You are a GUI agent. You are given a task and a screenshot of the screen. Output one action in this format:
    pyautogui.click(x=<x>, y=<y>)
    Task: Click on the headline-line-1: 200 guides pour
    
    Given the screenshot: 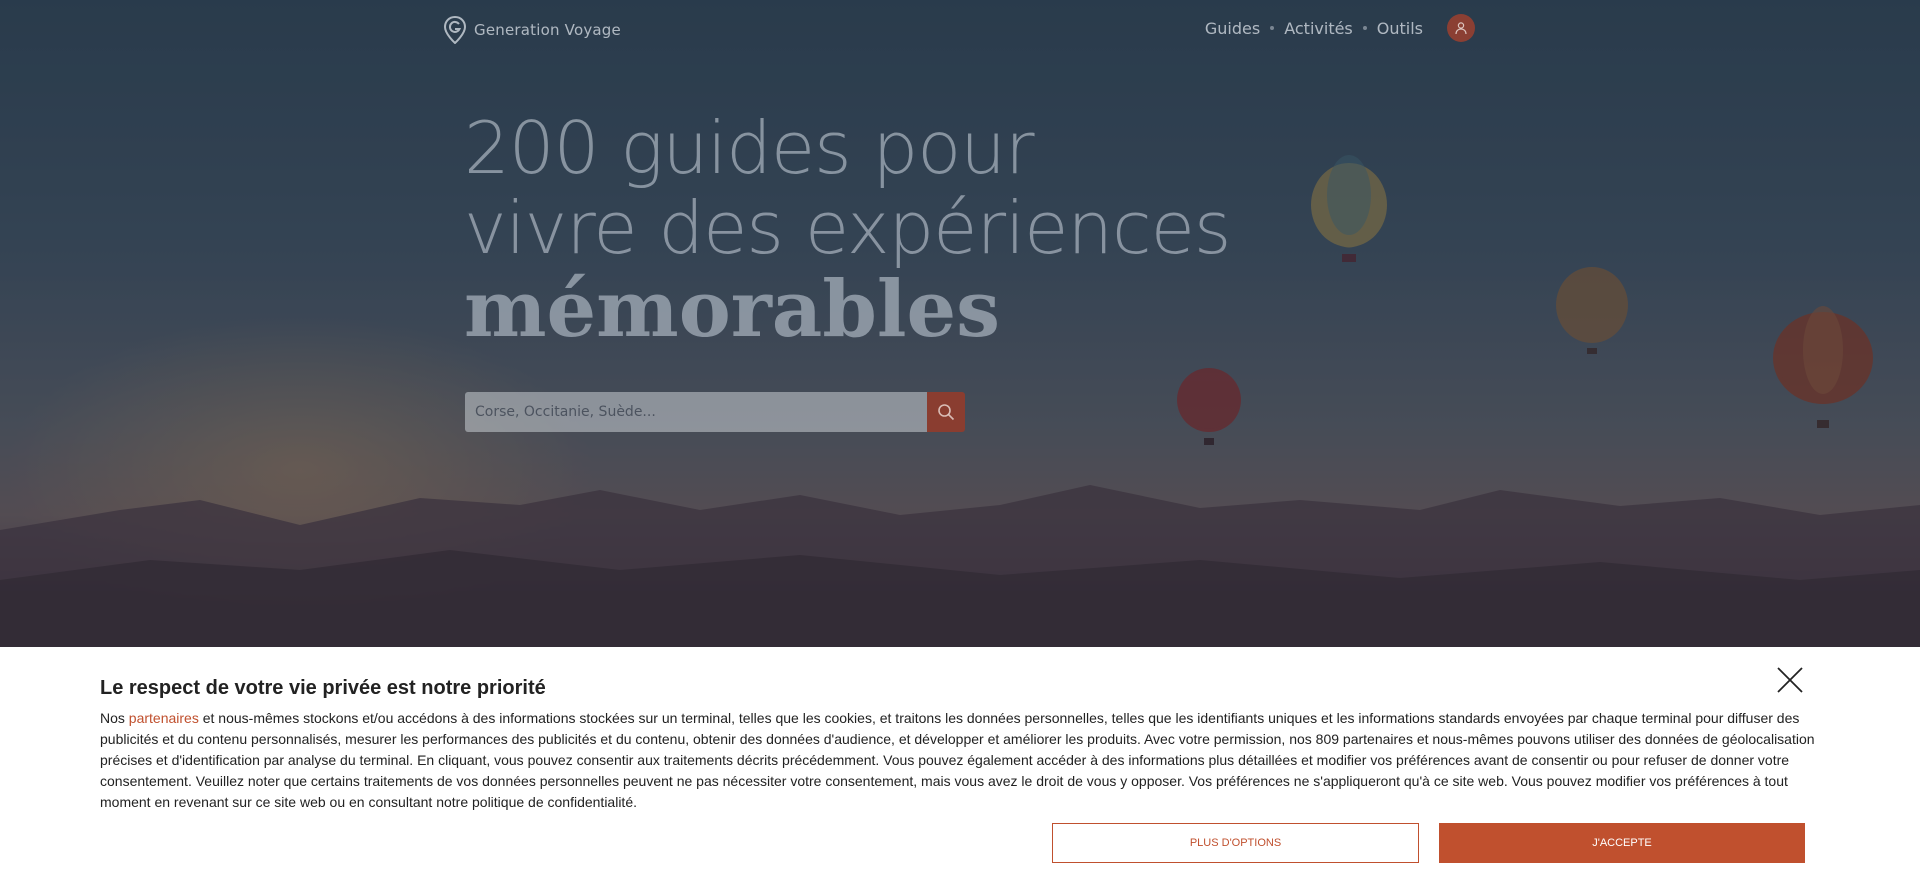 What is the action you would take?
    pyautogui.click(x=749, y=148)
    